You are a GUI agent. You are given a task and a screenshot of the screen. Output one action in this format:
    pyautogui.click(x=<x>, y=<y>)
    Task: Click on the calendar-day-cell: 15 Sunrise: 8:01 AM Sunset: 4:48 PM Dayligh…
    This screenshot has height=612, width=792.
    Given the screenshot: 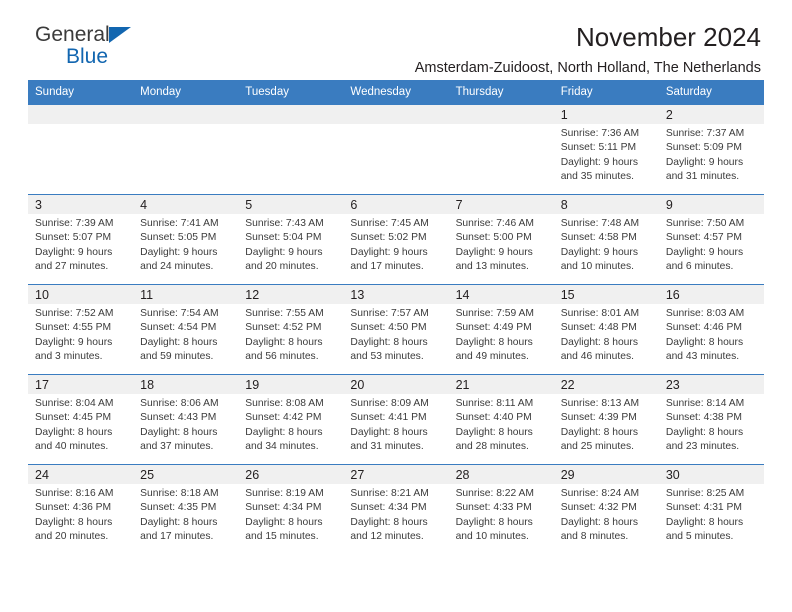 What is the action you would take?
    pyautogui.click(x=606, y=329)
    